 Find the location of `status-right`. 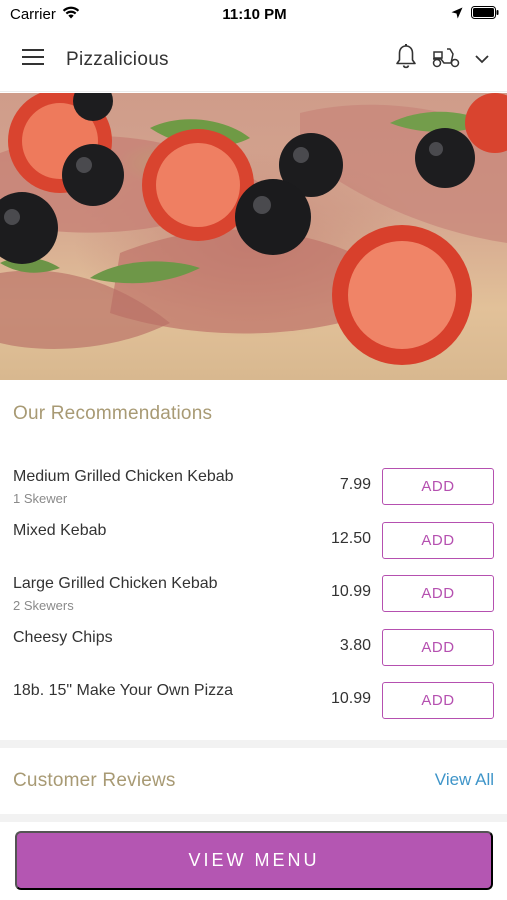

status-right is located at coordinates (429, 14).